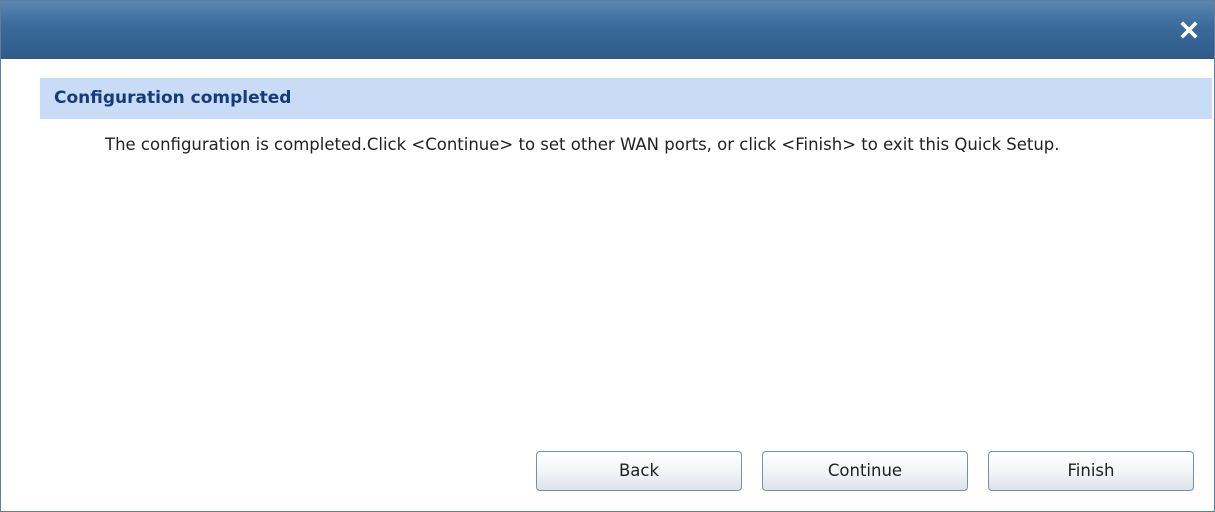  Describe the element at coordinates (1189, 30) in the screenshot. I see `close-icon` at that location.